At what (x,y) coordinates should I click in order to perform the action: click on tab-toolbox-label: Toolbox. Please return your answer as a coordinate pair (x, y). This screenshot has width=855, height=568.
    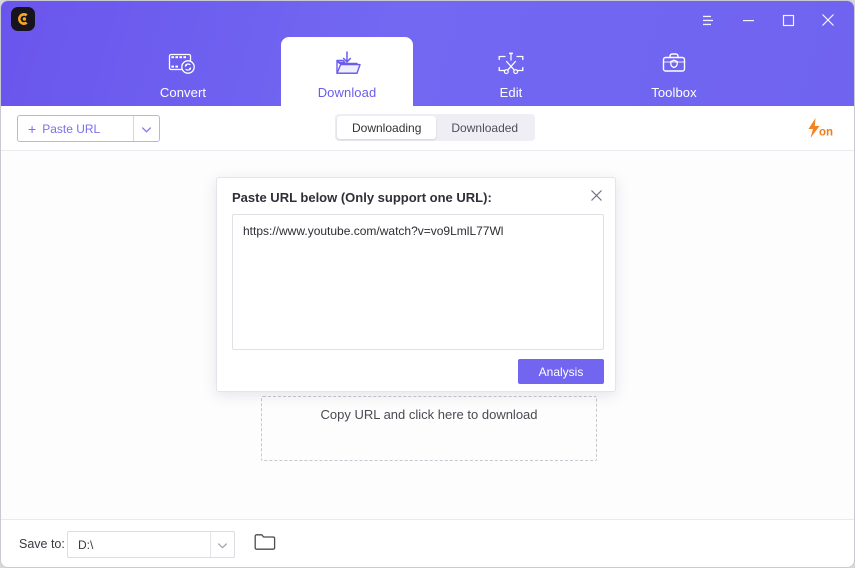
    Looking at the image, I should click on (674, 92).